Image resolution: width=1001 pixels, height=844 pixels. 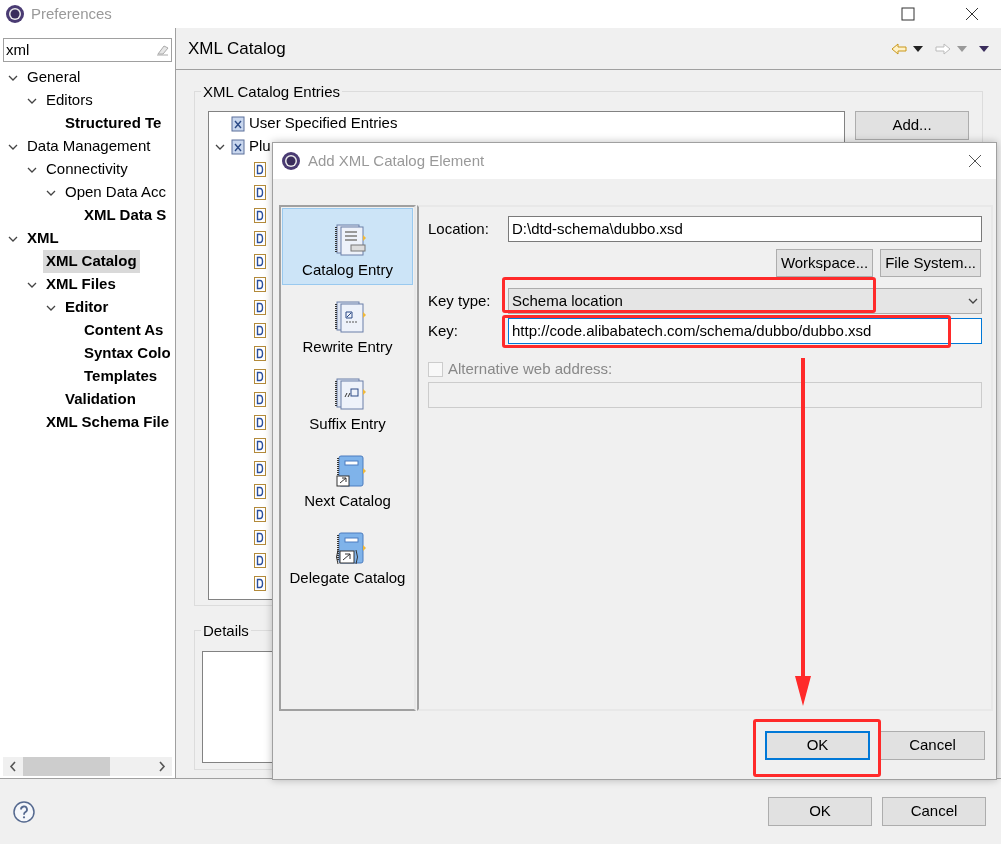 I want to click on type-item: Delegate Catalog, so click(x=347, y=554).